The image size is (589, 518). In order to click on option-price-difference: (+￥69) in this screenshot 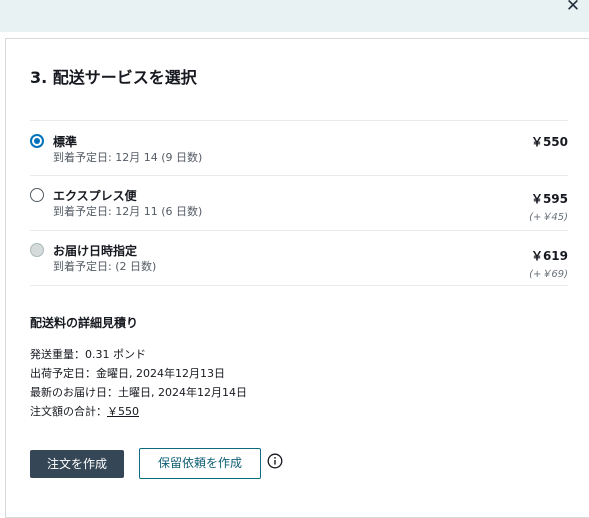, I will do `click(548, 274)`.